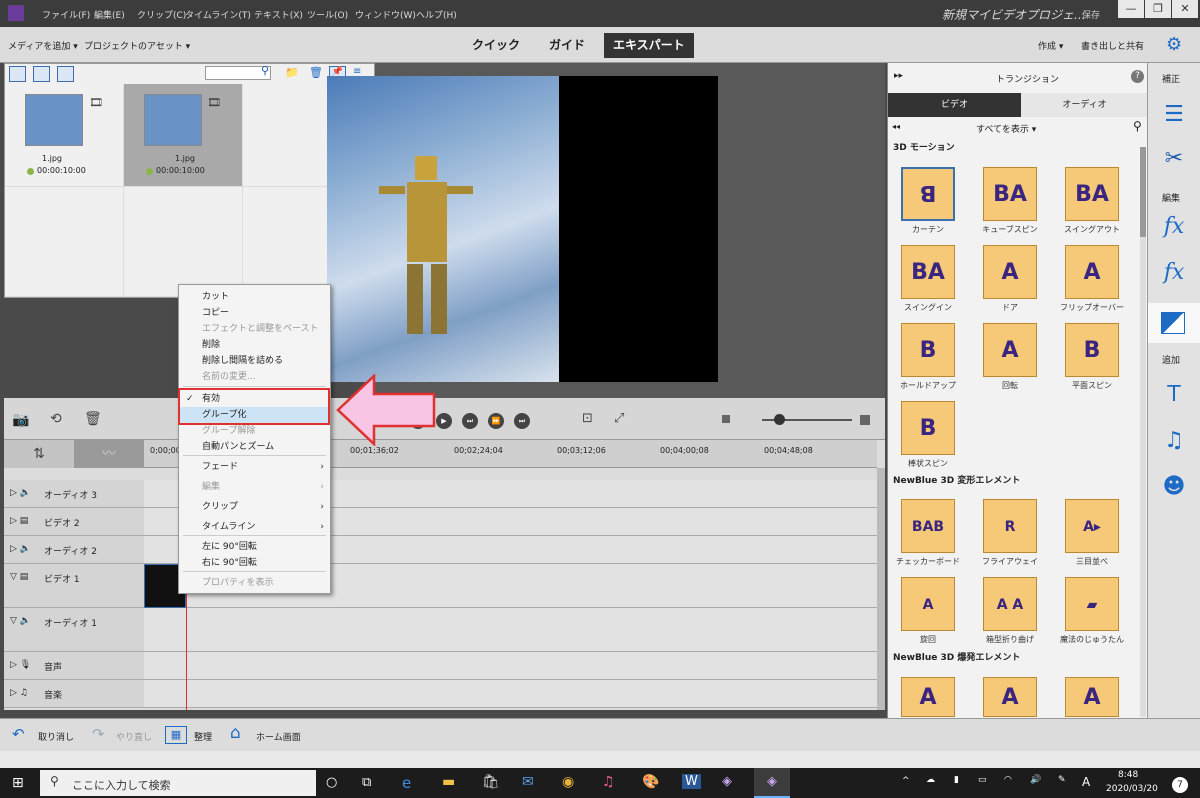 The height and width of the screenshot is (798, 1200). I want to click on itunes-icon: ♫, so click(608, 782).